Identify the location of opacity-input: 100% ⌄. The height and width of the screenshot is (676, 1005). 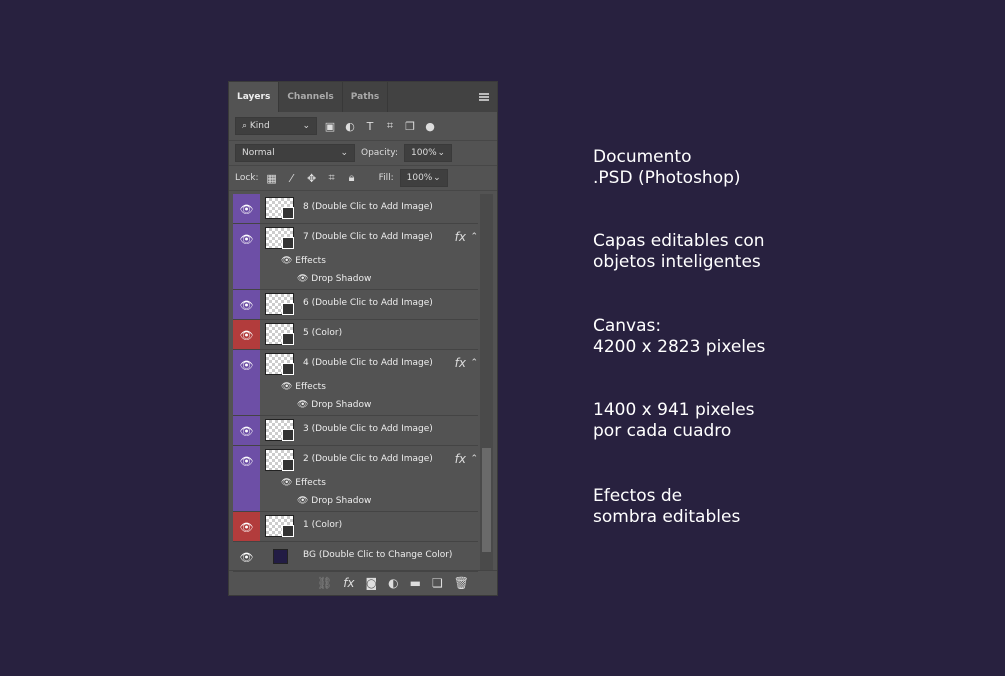
(428, 153).